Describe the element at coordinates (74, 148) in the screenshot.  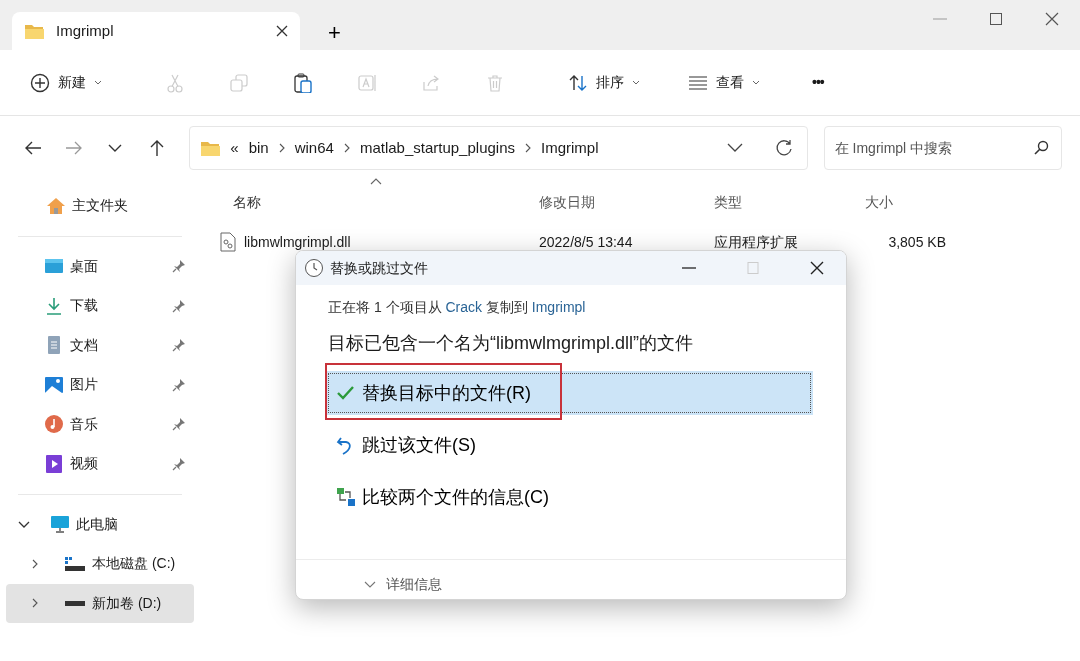
I see `arrow-right-icon` at that location.